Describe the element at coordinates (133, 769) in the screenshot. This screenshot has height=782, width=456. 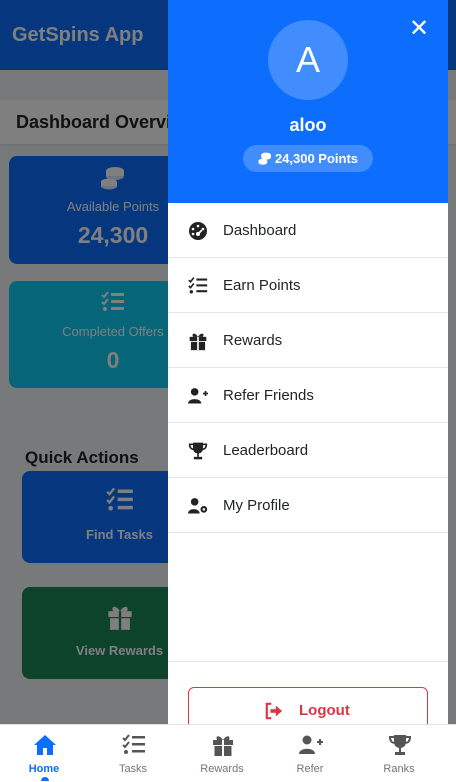
I see `nav-label: Tasks` at that location.